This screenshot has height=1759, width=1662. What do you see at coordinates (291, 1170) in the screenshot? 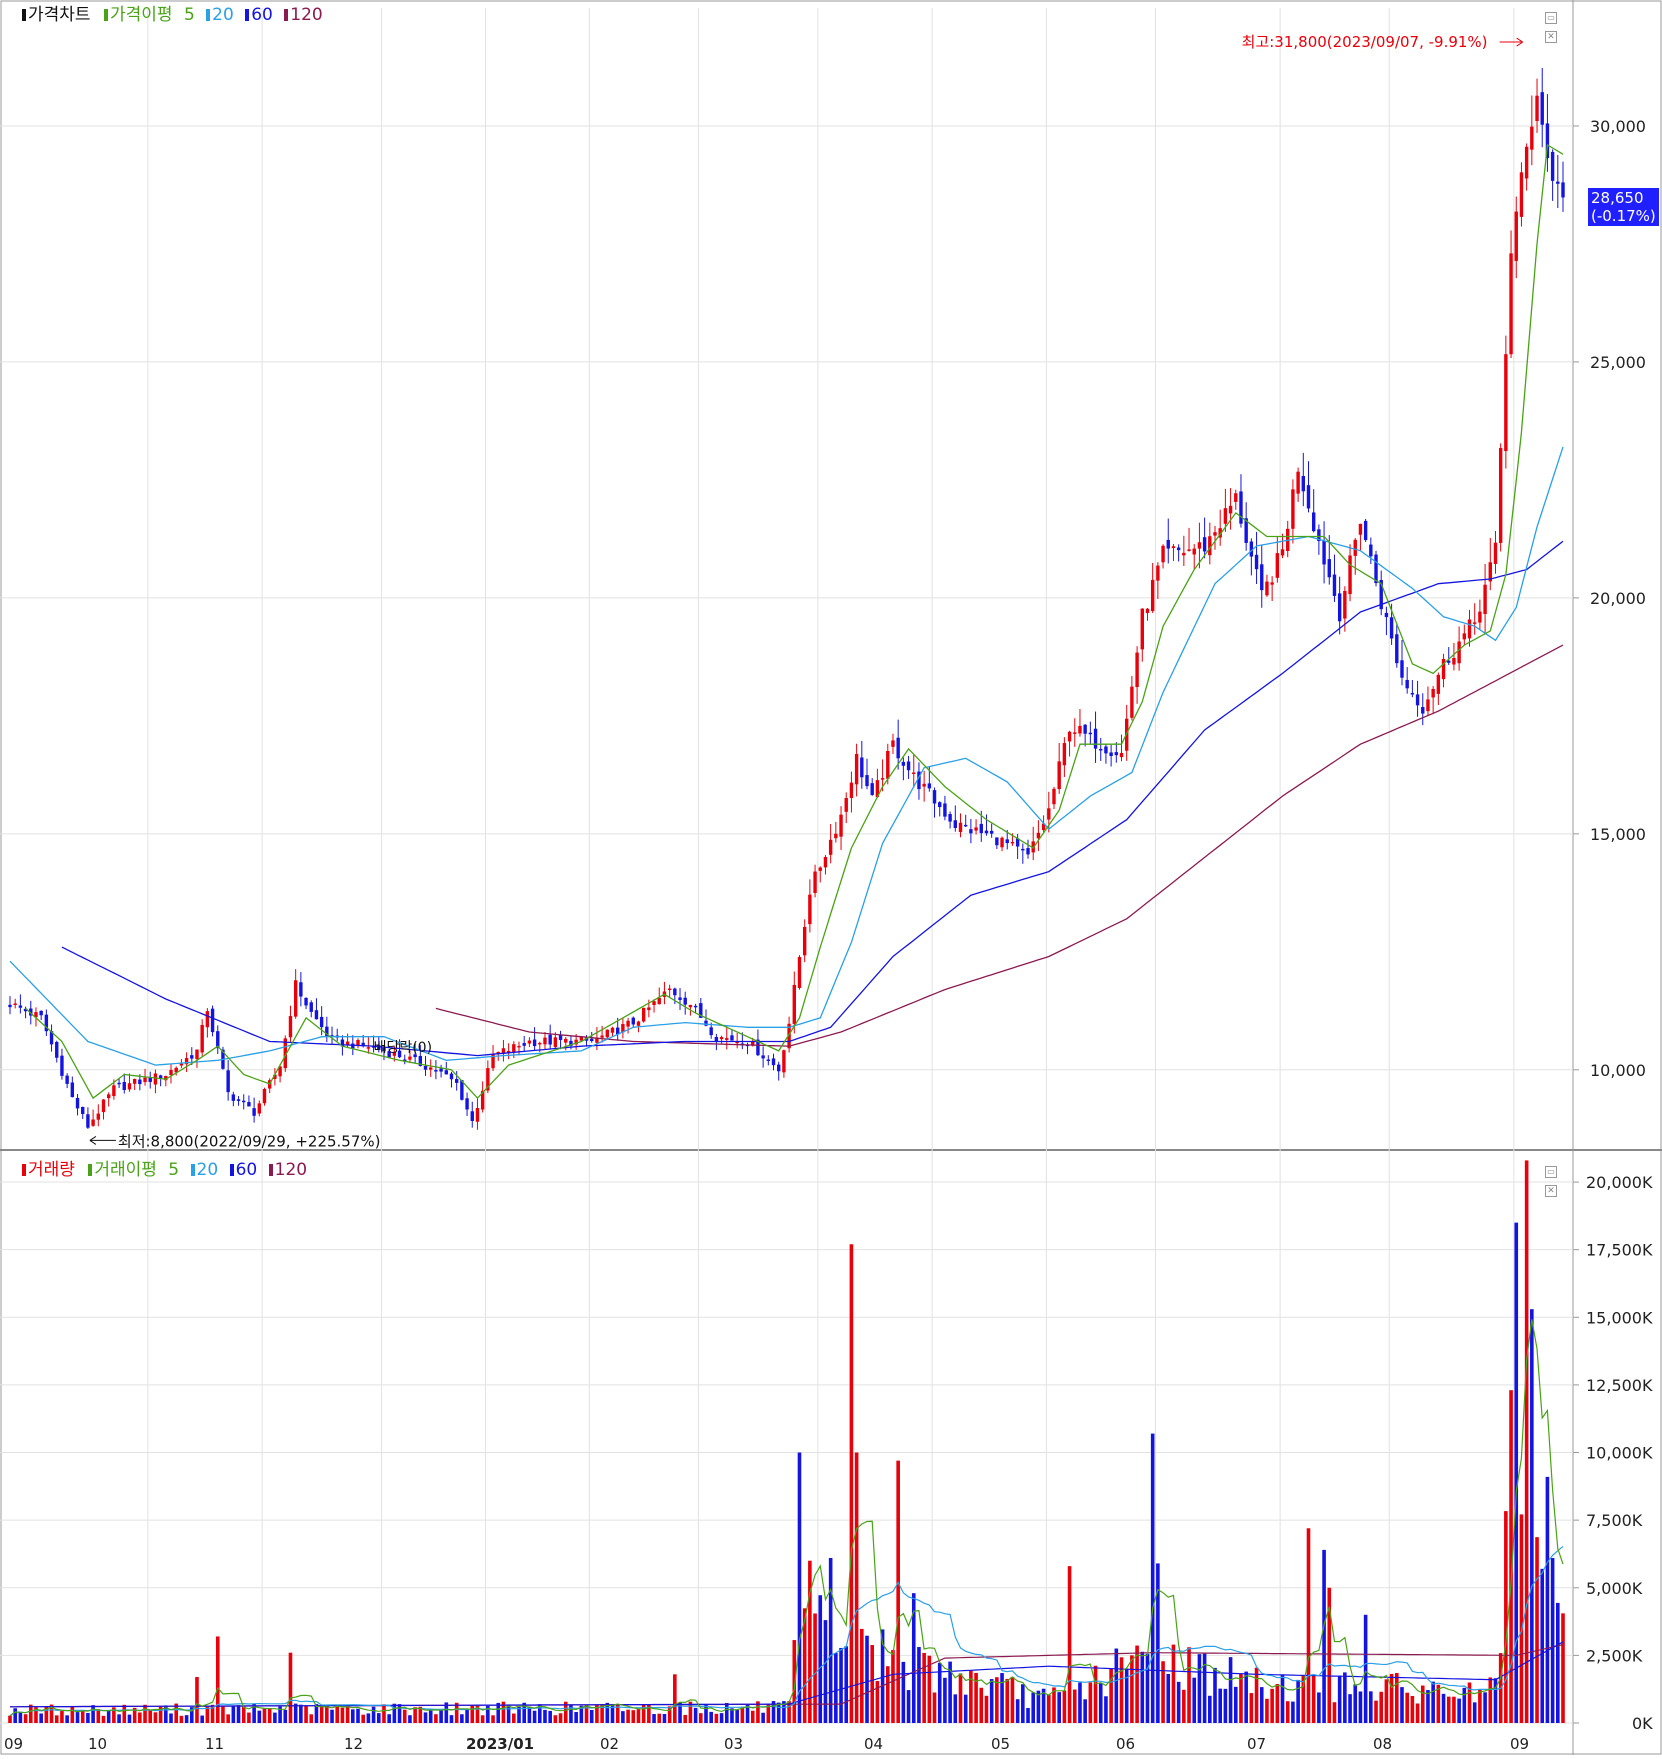
I see `volume-legend-ma120: 120` at bounding box center [291, 1170].